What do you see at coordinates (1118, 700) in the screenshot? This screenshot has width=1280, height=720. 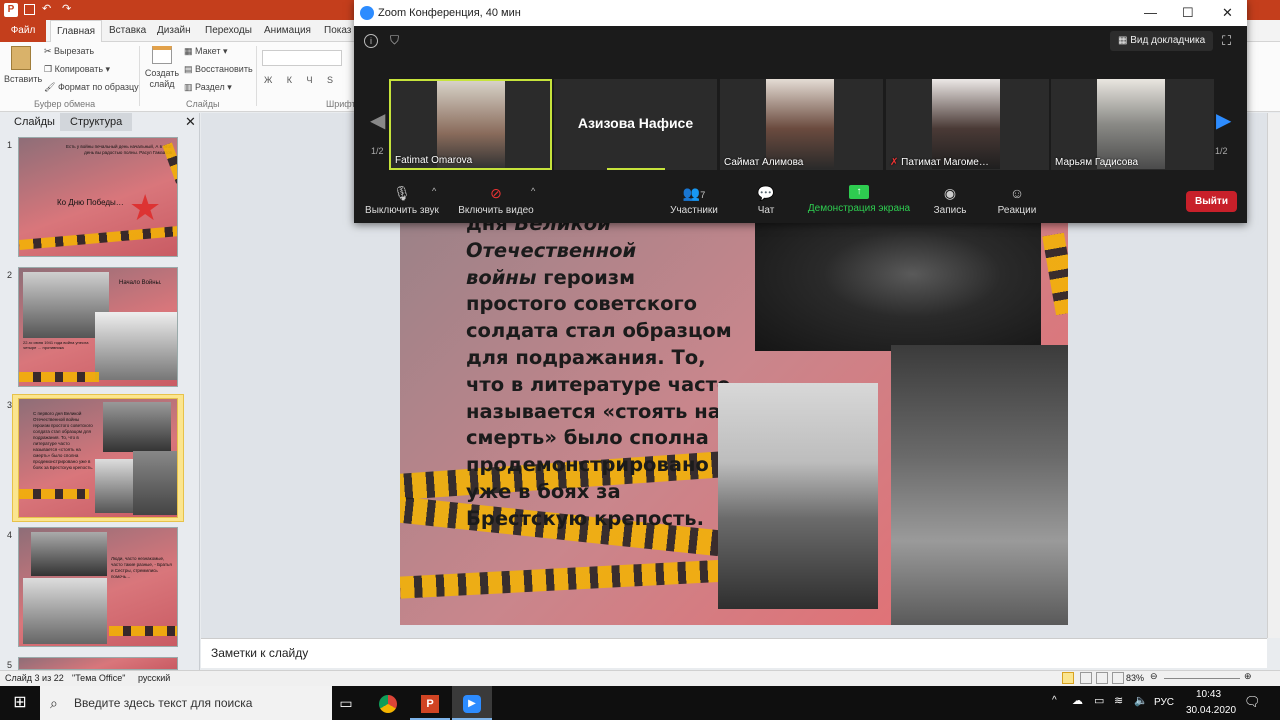 I see `wifi-icon: ≋` at bounding box center [1118, 700].